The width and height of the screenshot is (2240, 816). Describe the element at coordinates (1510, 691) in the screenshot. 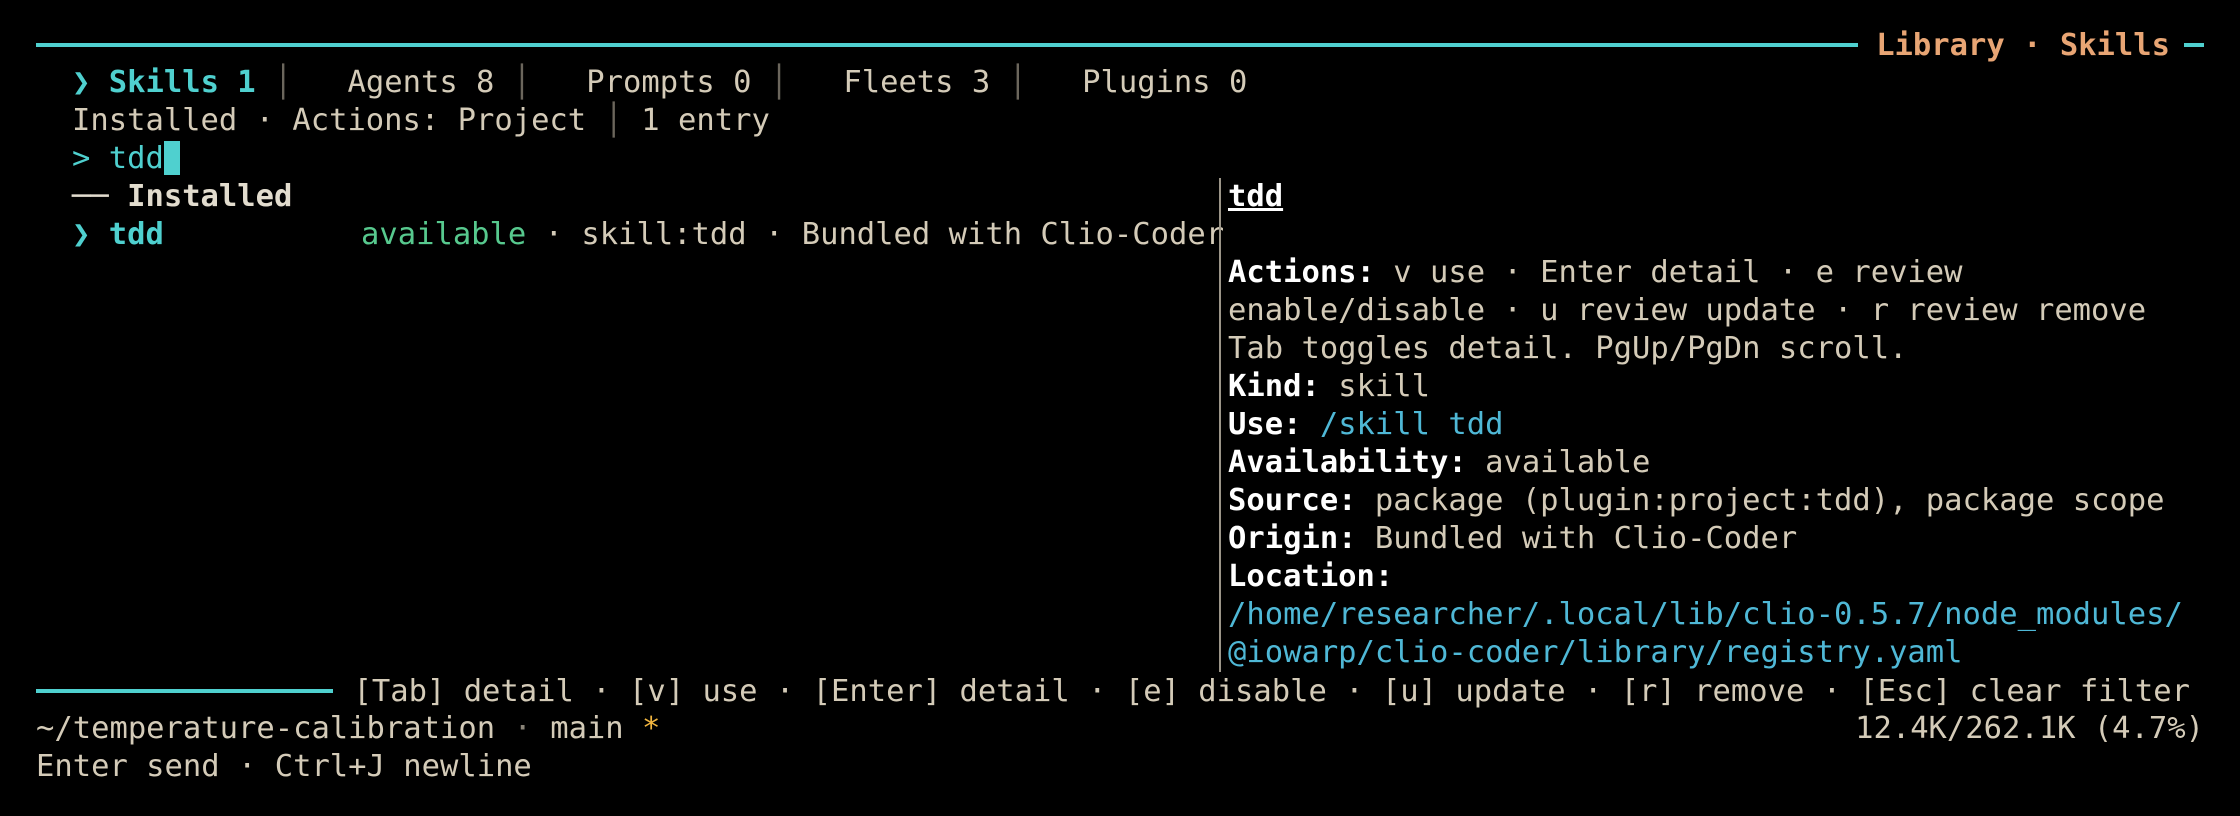

I see `keybind-action: update` at that location.